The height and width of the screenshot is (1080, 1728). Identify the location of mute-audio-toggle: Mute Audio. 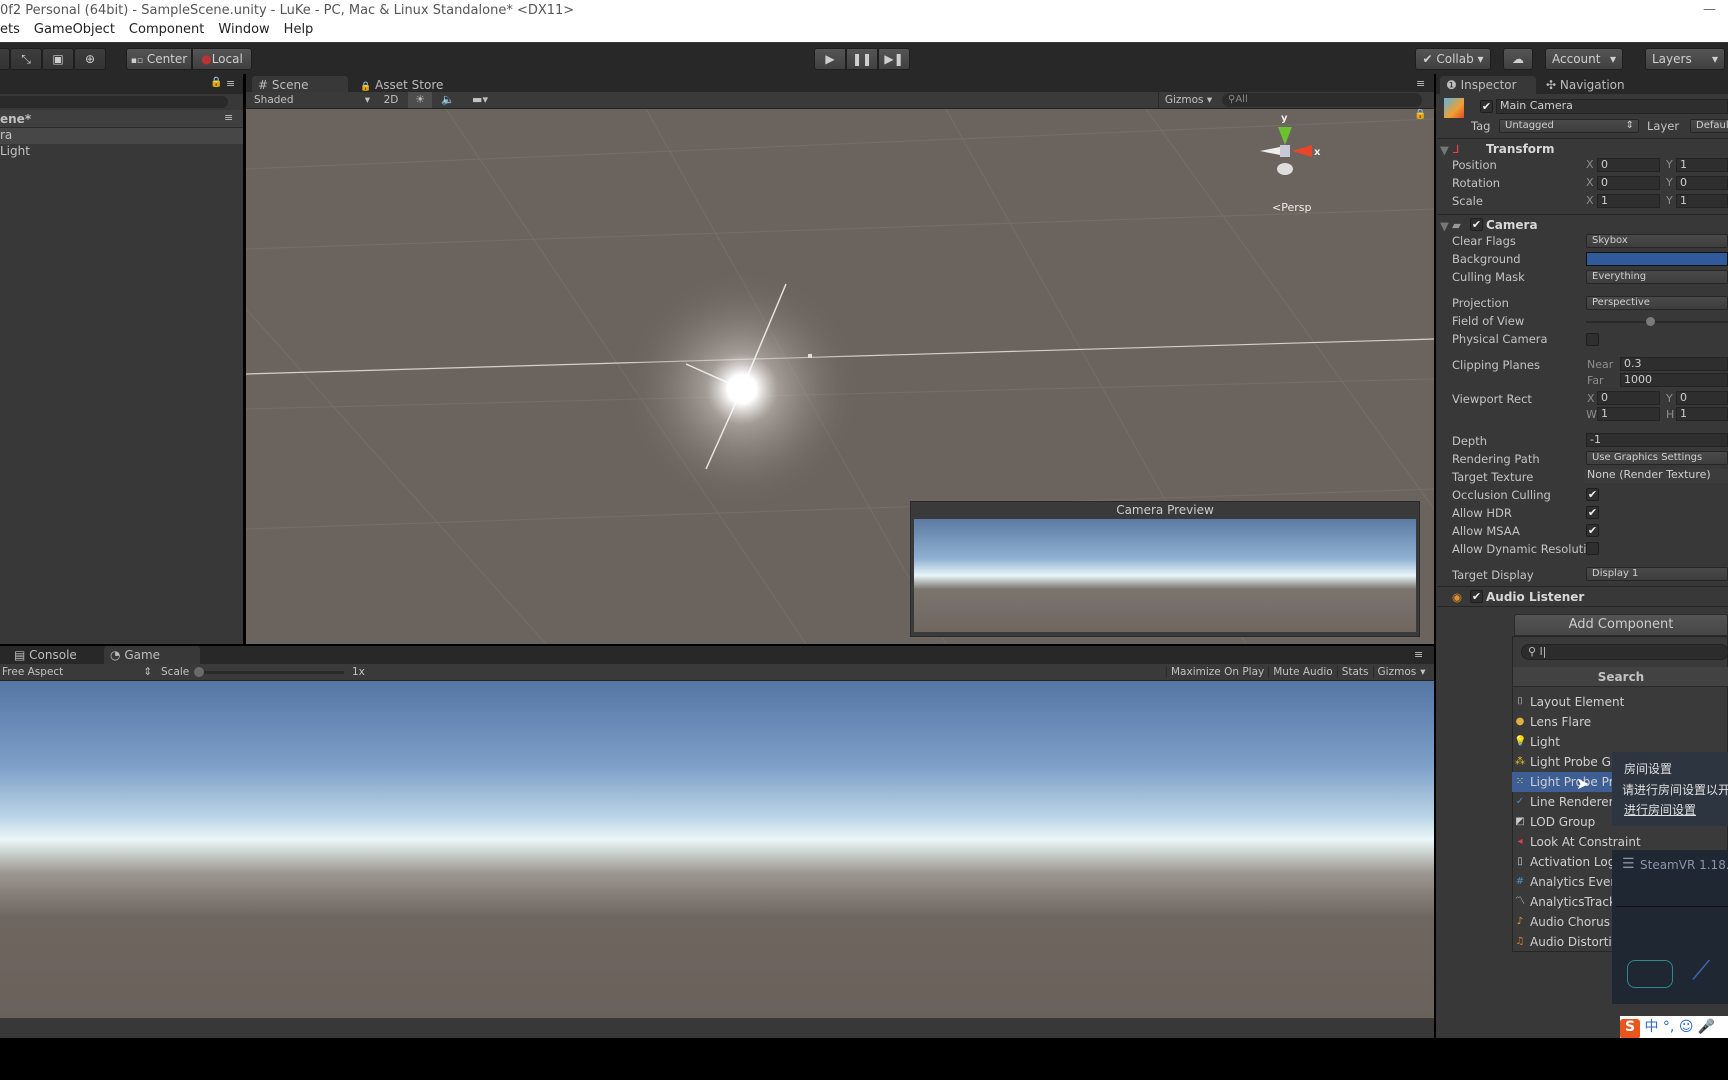
(1302, 672).